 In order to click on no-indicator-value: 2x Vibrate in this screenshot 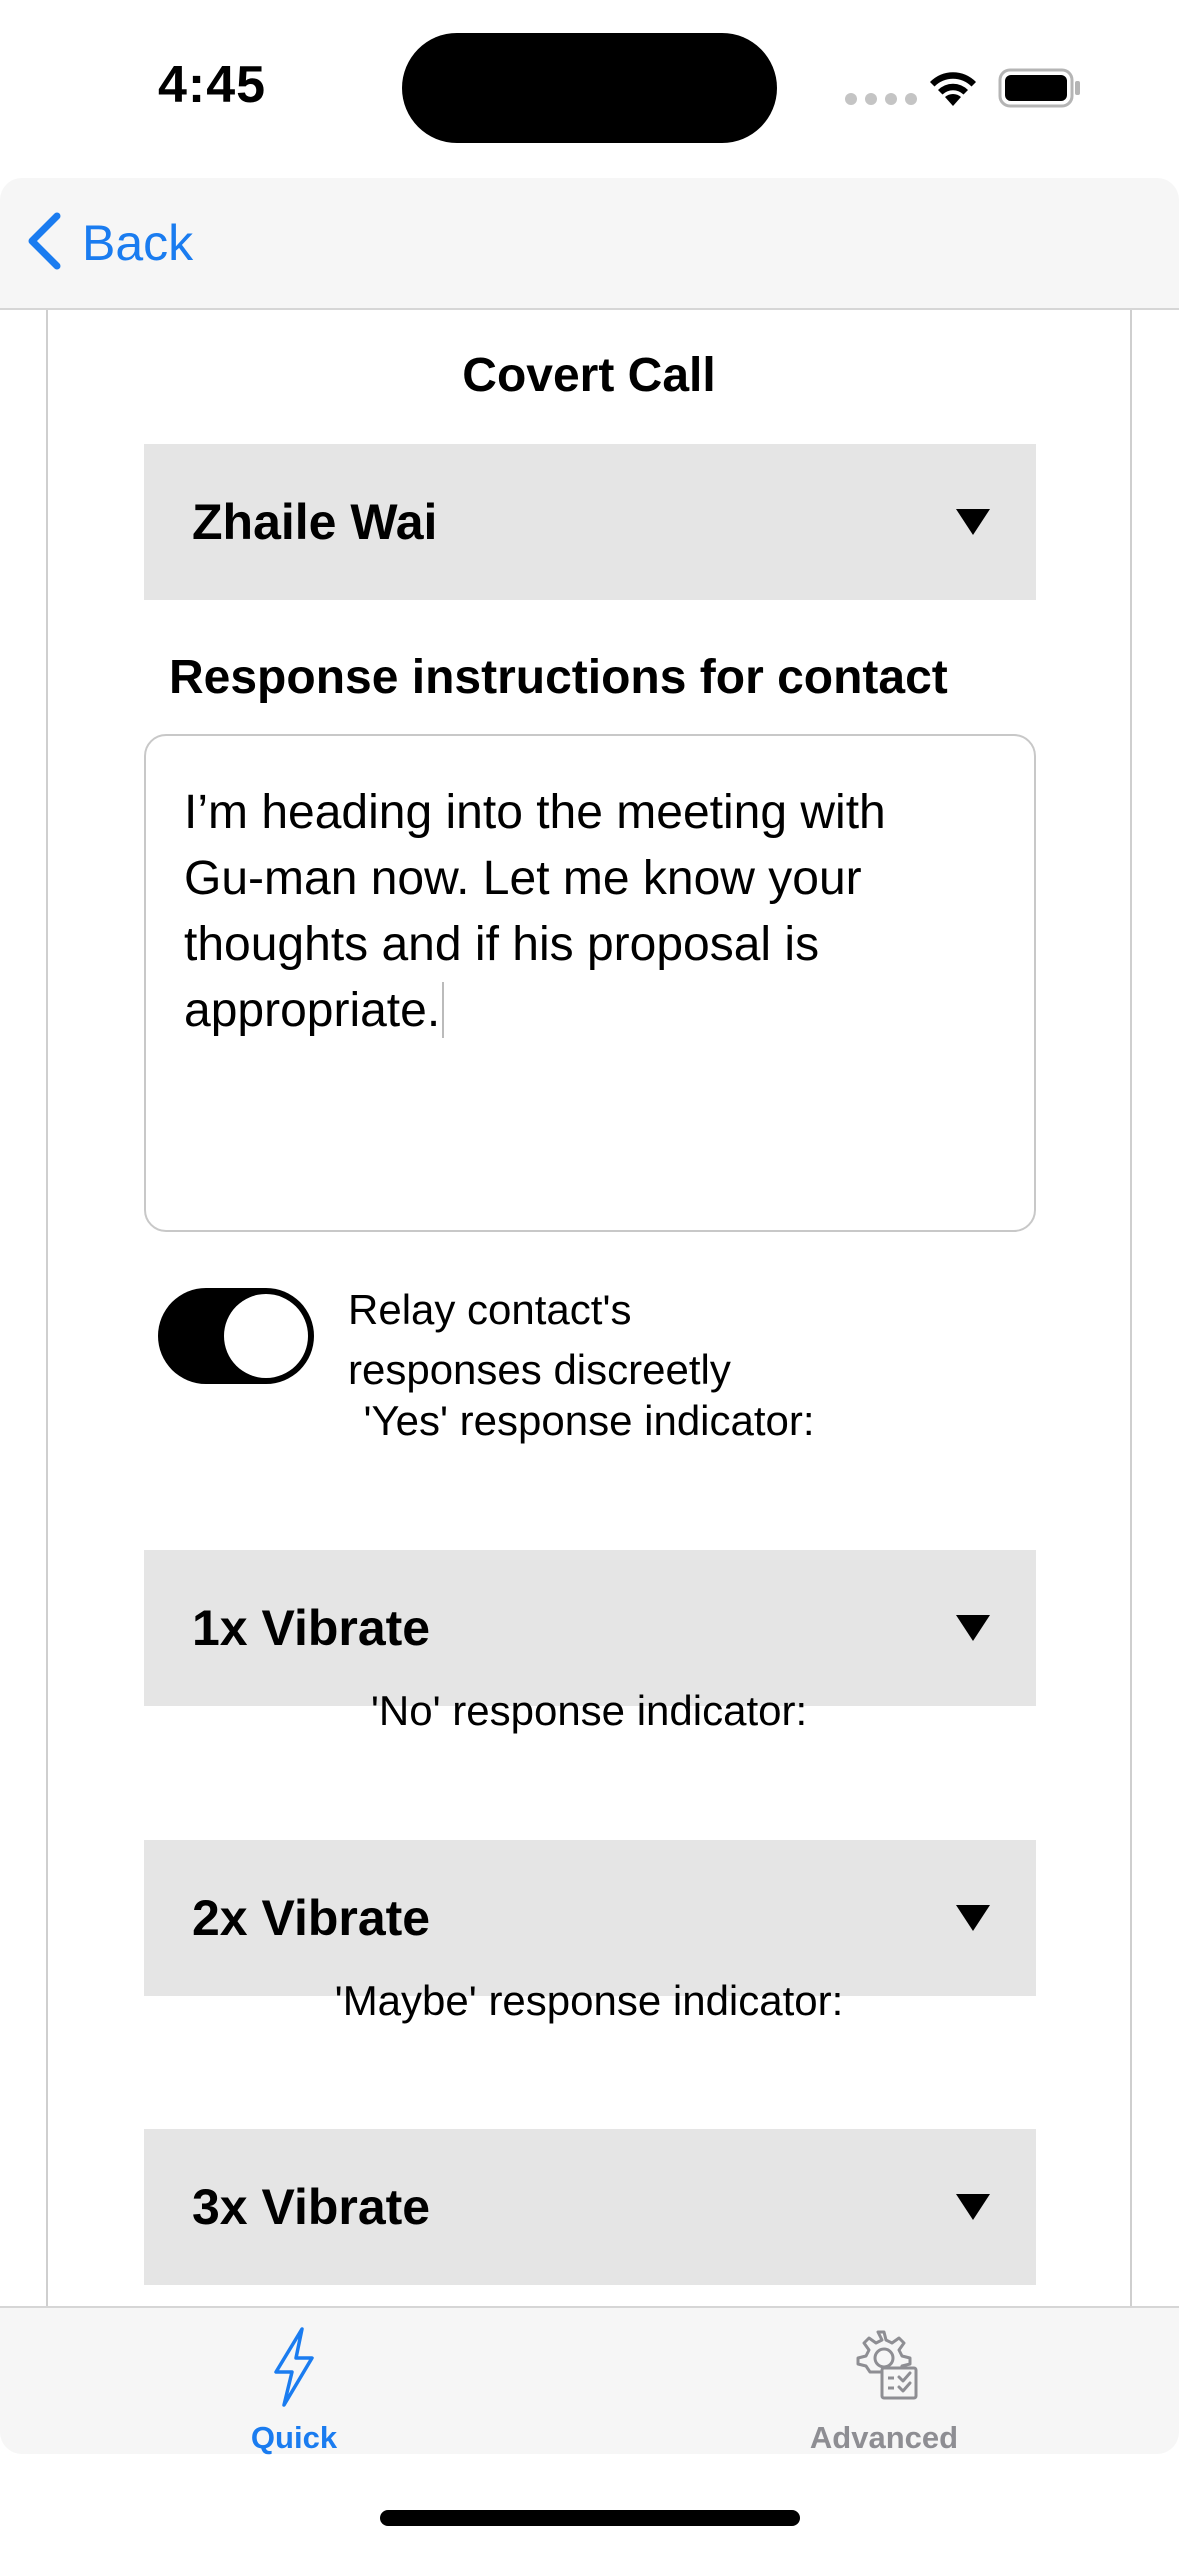, I will do `click(311, 1918)`.